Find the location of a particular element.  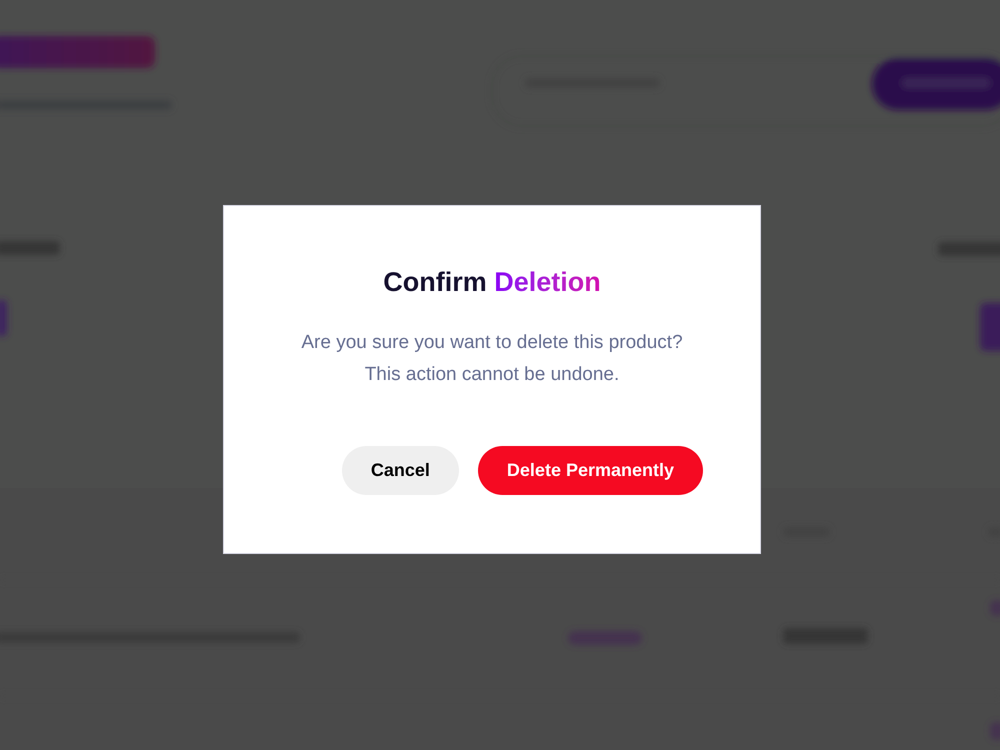

dialog-message: Are you sure you want to delete this product? This action cannot be undone. is located at coordinates (492, 359).